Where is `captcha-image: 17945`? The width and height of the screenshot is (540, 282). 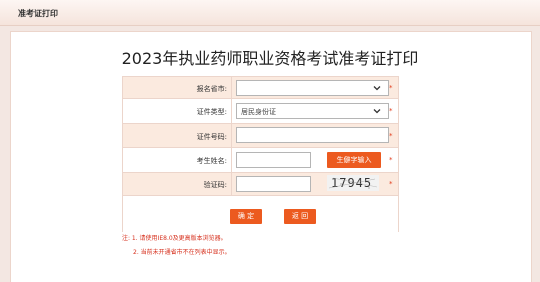
captcha-image: 17945 is located at coordinates (353, 183).